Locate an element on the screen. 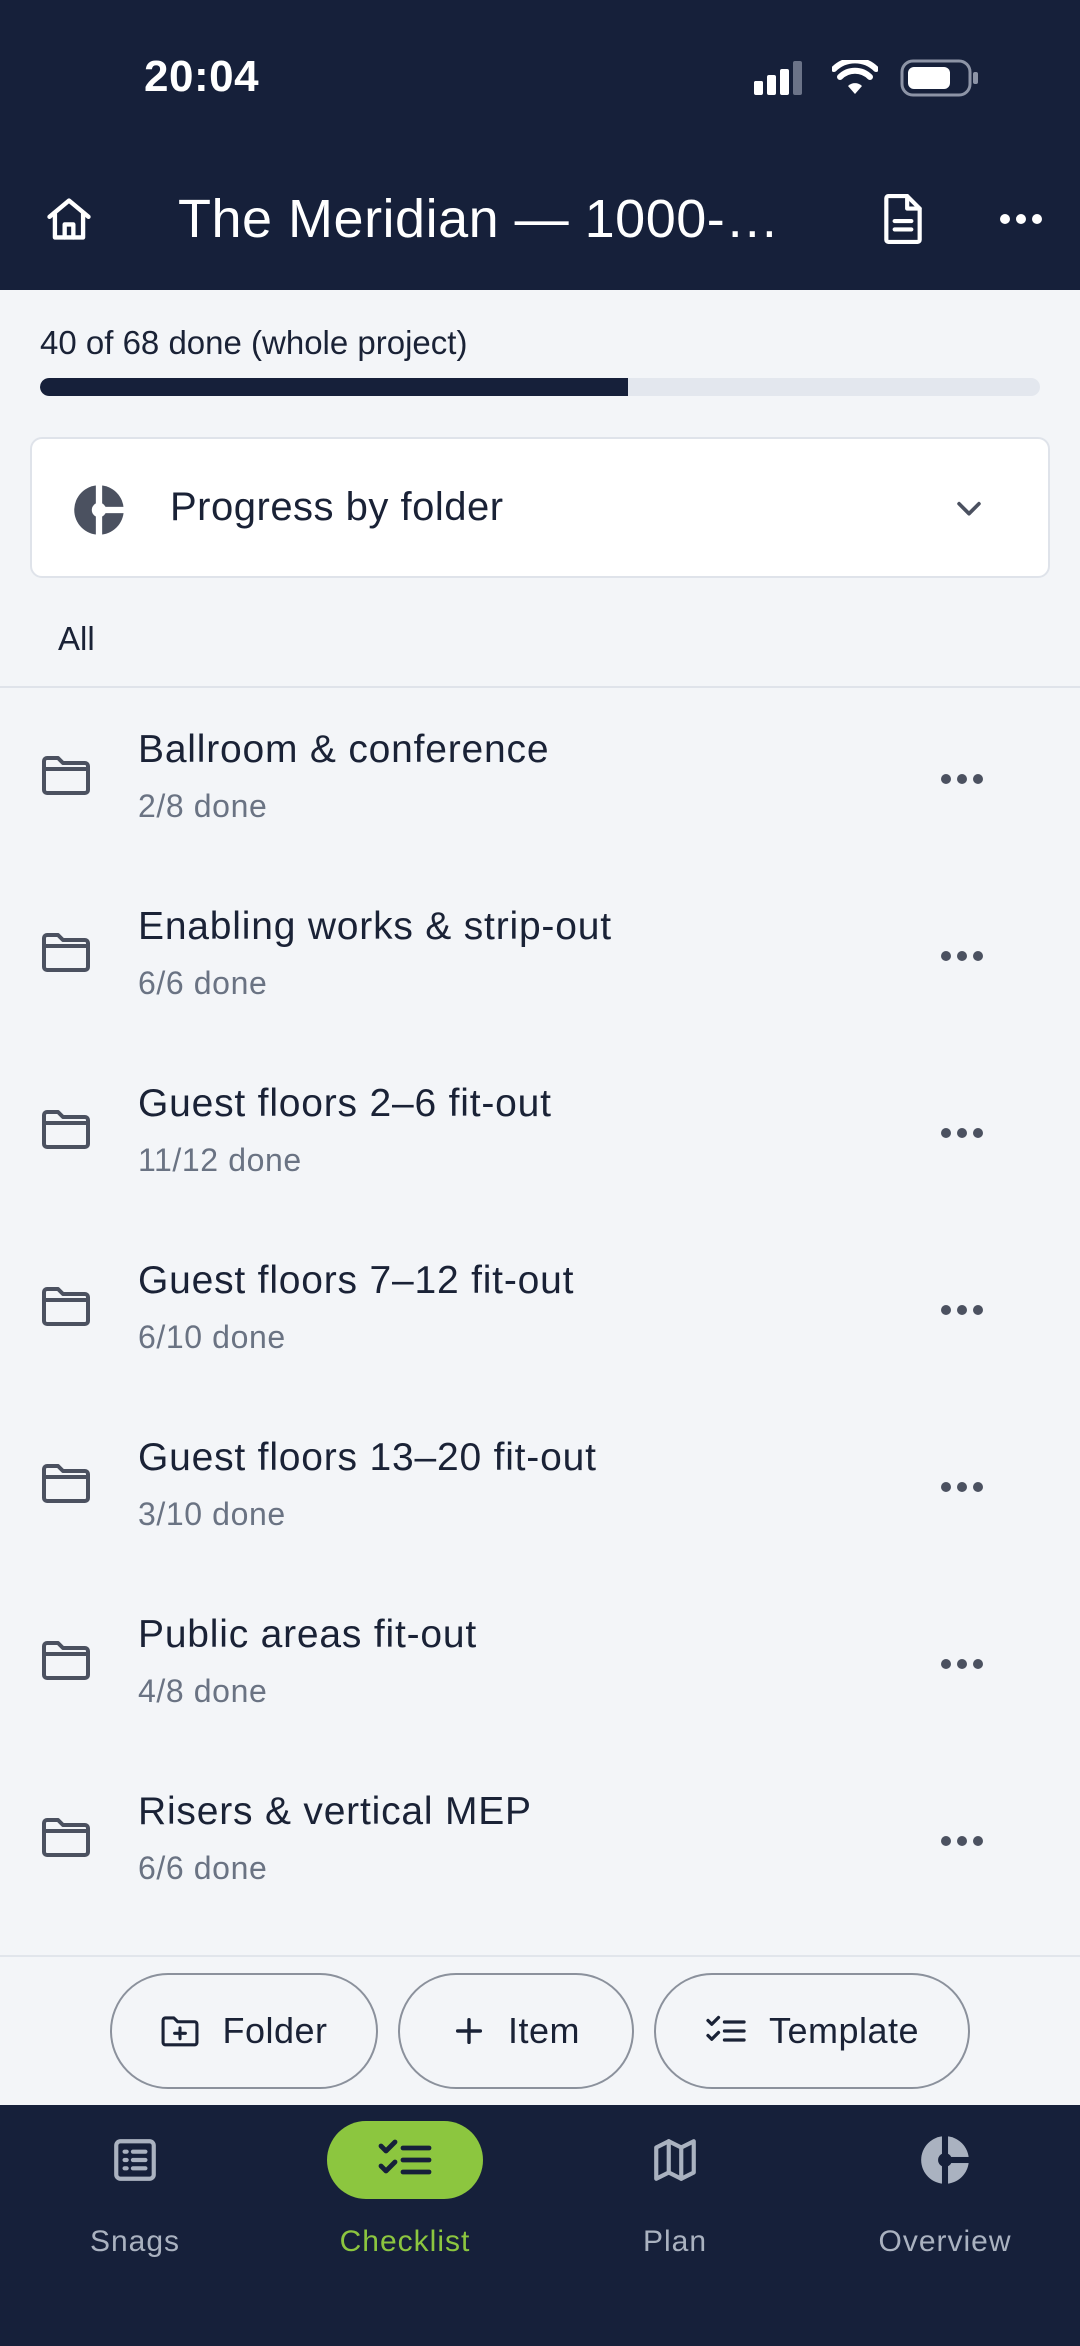 The width and height of the screenshot is (1080, 2346). document-icon is located at coordinates (903, 218).